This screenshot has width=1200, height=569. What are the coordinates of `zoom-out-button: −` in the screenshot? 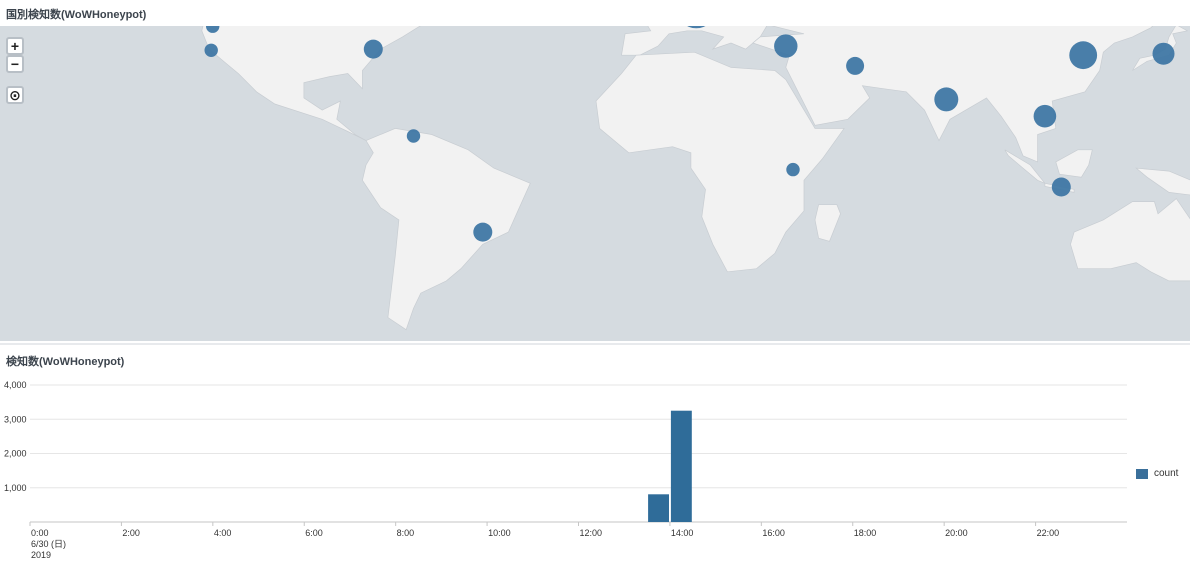 It's located at (15, 64).